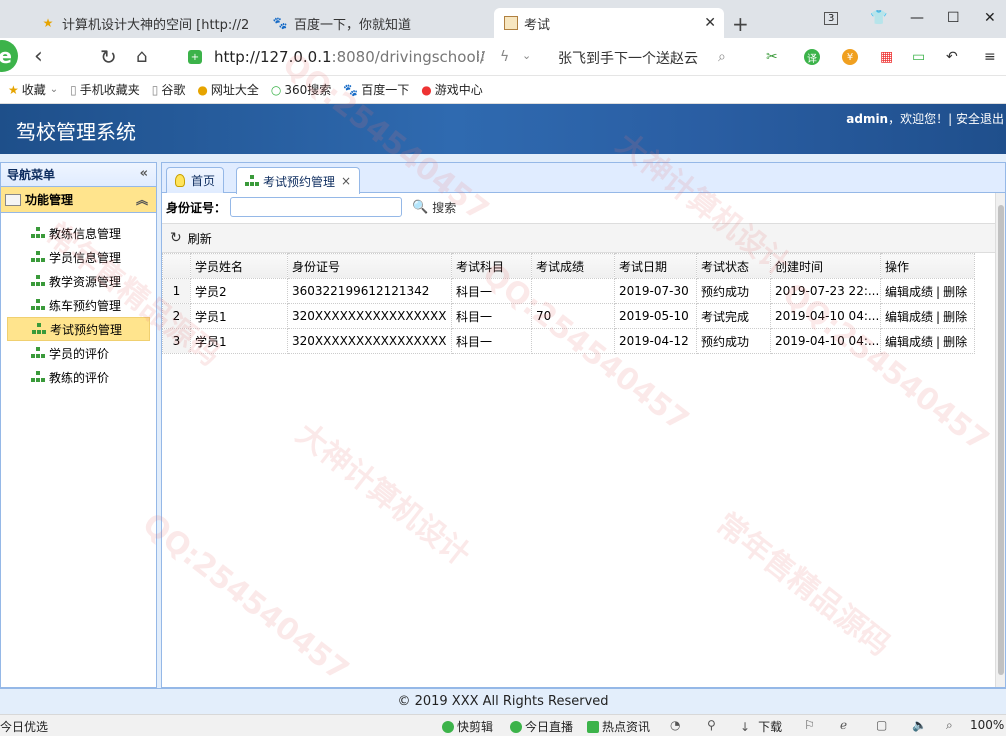 This screenshot has height=736, width=1006. What do you see at coordinates (78, 281) in the screenshot?
I see `sidebar-item-resources: 教学资源管理` at bounding box center [78, 281].